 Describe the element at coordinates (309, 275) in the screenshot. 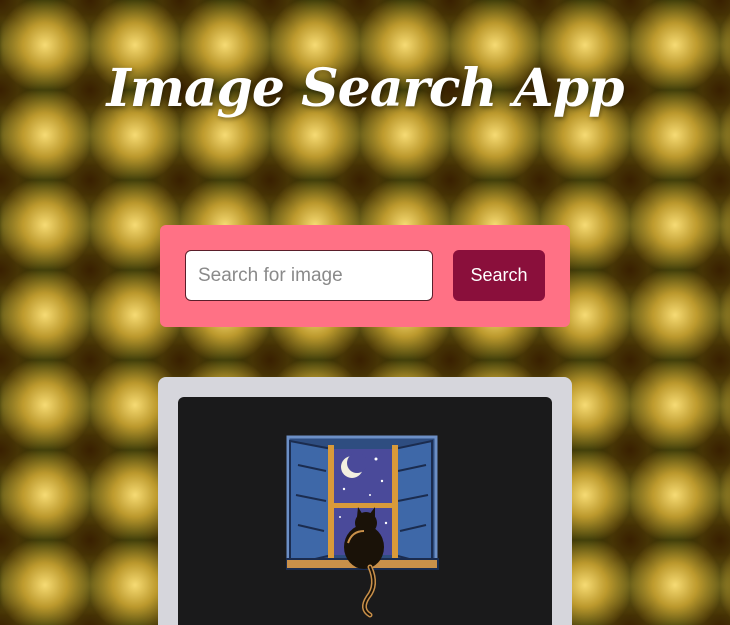

I see `search-input` at that location.